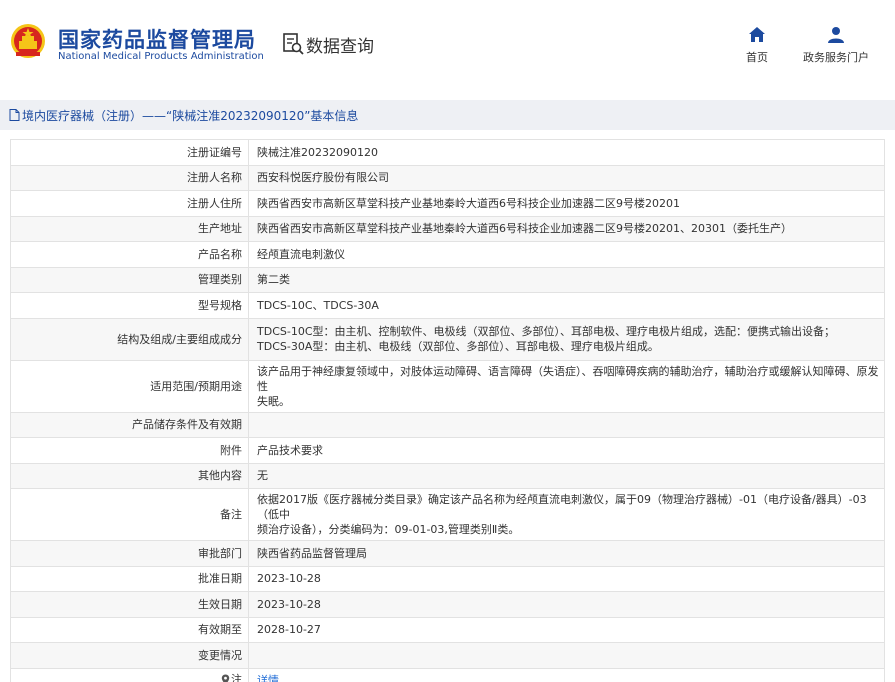 This screenshot has width=895, height=682. Describe the element at coordinates (566, 450) in the screenshot. I see `field-value: 产品技术要求` at that location.